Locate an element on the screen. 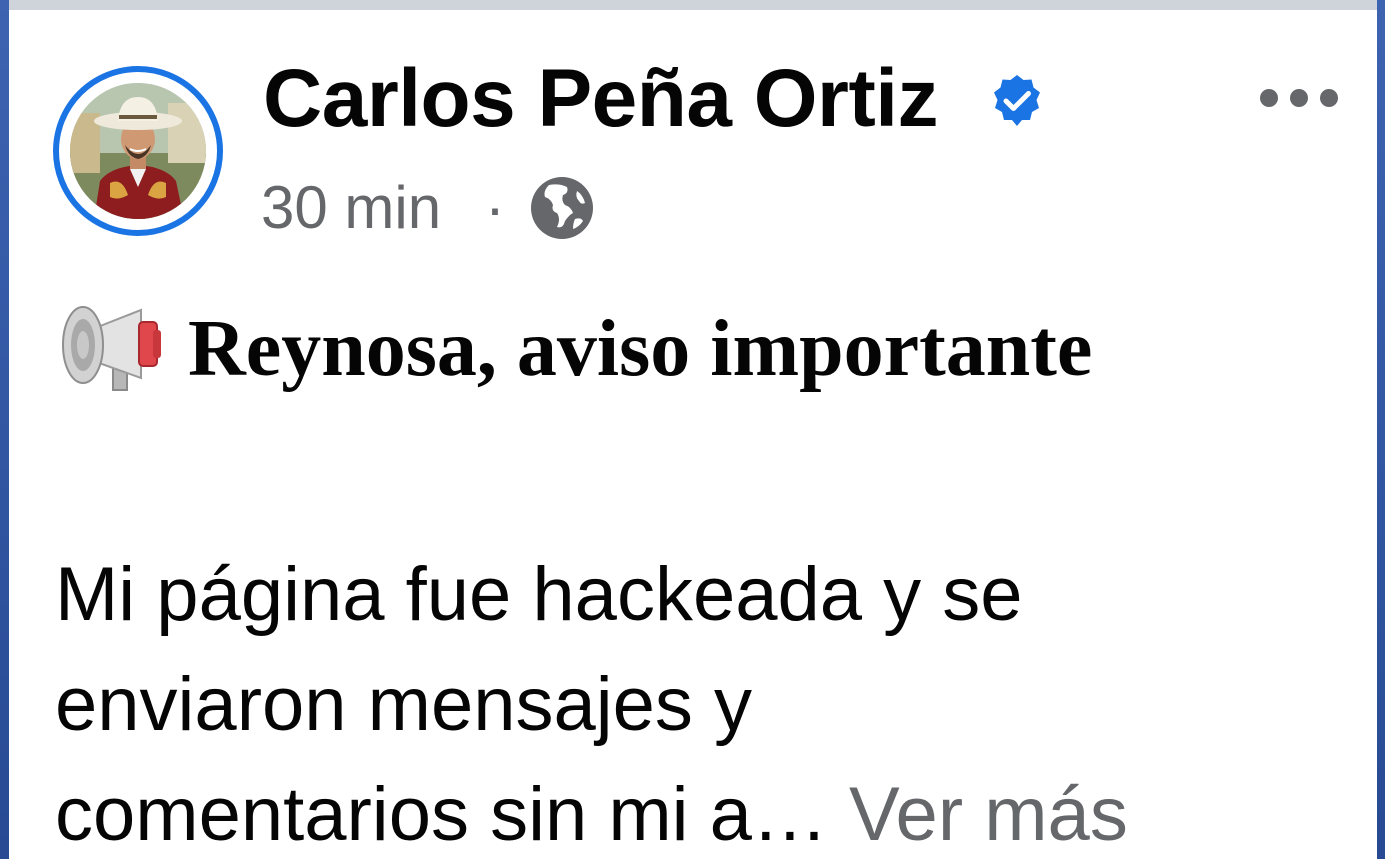  author-name: Carlos Peña Ortiz is located at coordinates (601, 99).